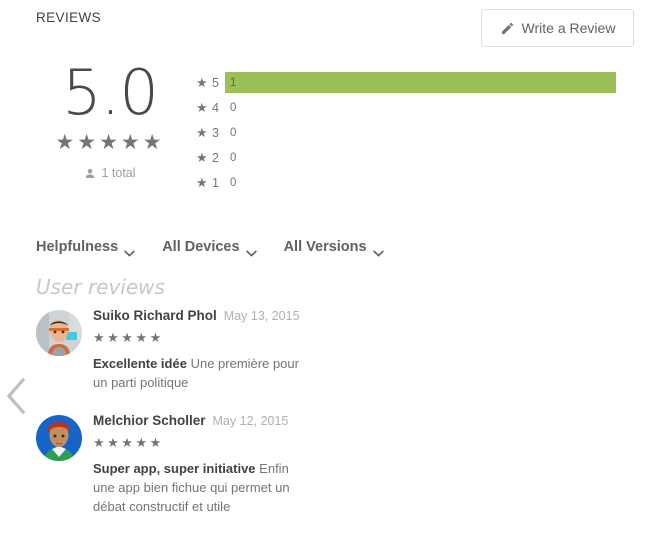 This screenshot has width=652, height=560. What do you see at coordinates (118, 173) in the screenshot?
I see `total-ratings-label: 1 total` at bounding box center [118, 173].